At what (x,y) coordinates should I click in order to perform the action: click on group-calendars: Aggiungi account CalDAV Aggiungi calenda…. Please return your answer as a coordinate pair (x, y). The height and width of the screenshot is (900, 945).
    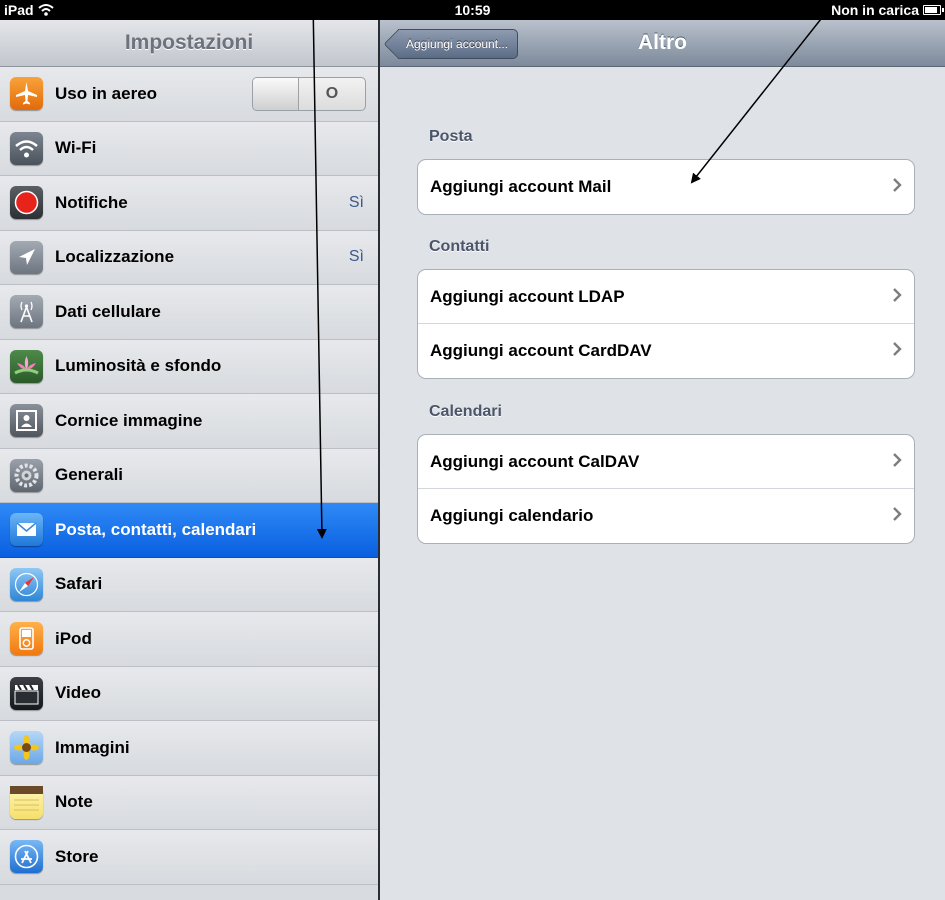
    Looking at the image, I should click on (666, 489).